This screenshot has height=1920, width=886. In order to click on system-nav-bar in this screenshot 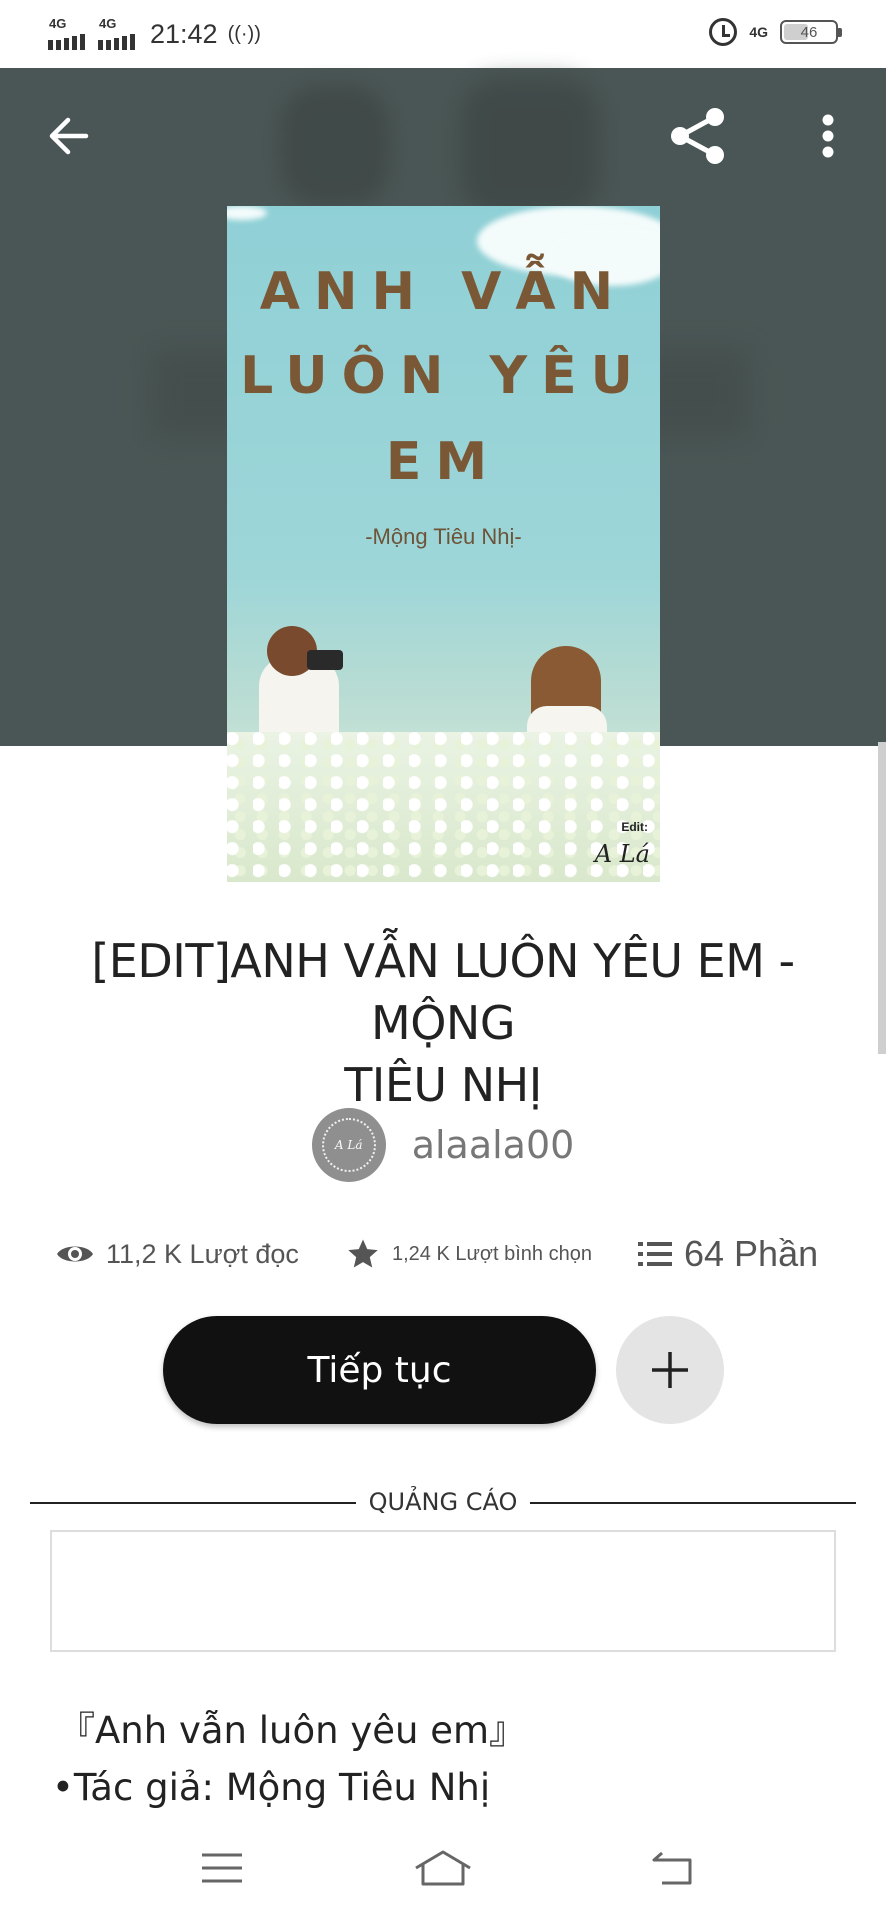, I will do `click(443, 1867)`.